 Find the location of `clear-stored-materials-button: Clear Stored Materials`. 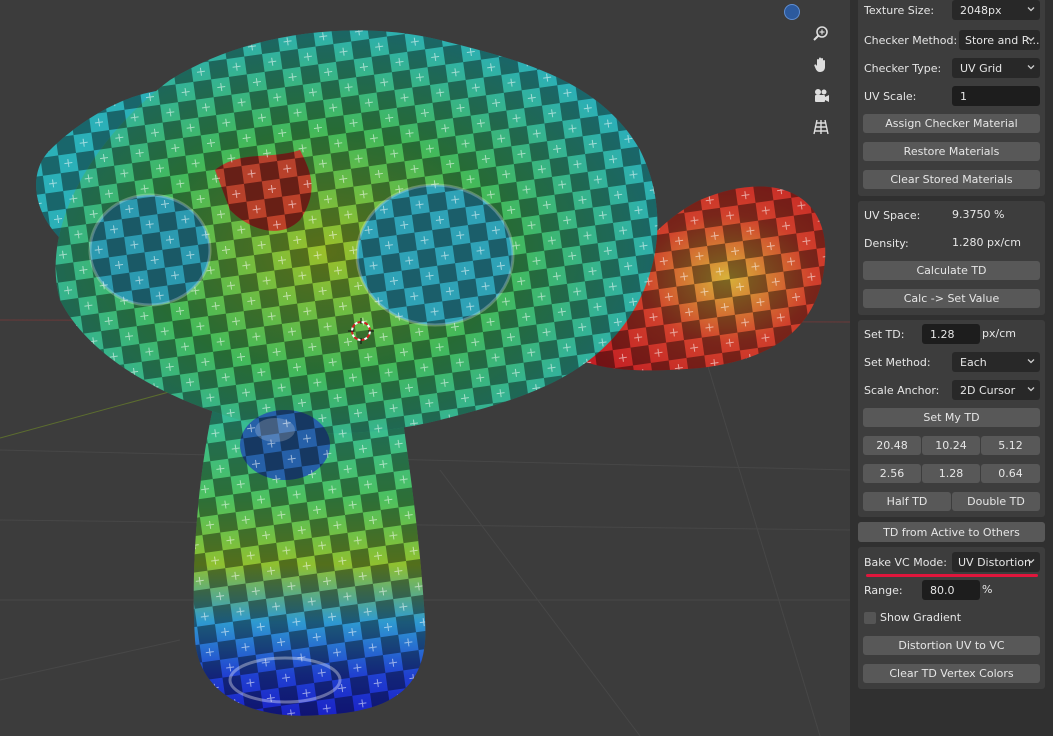

clear-stored-materials-button: Clear Stored Materials is located at coordinates (951, 179).